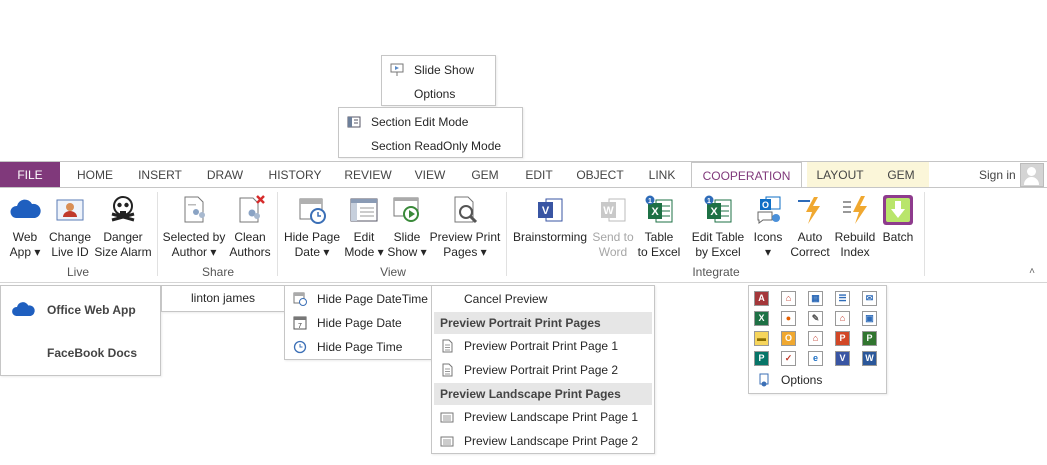  Describe the element at coordinates (901, 175) in the screenshot. I see `tab-gem-context: GEM` at that location.